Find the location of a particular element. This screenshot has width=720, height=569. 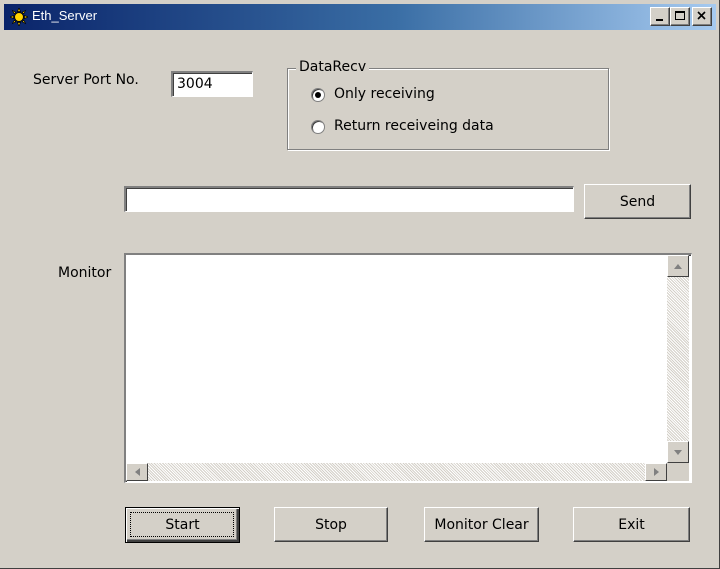

monitor-clear-button: Monitor Clear is located at coordinates (481, 524).